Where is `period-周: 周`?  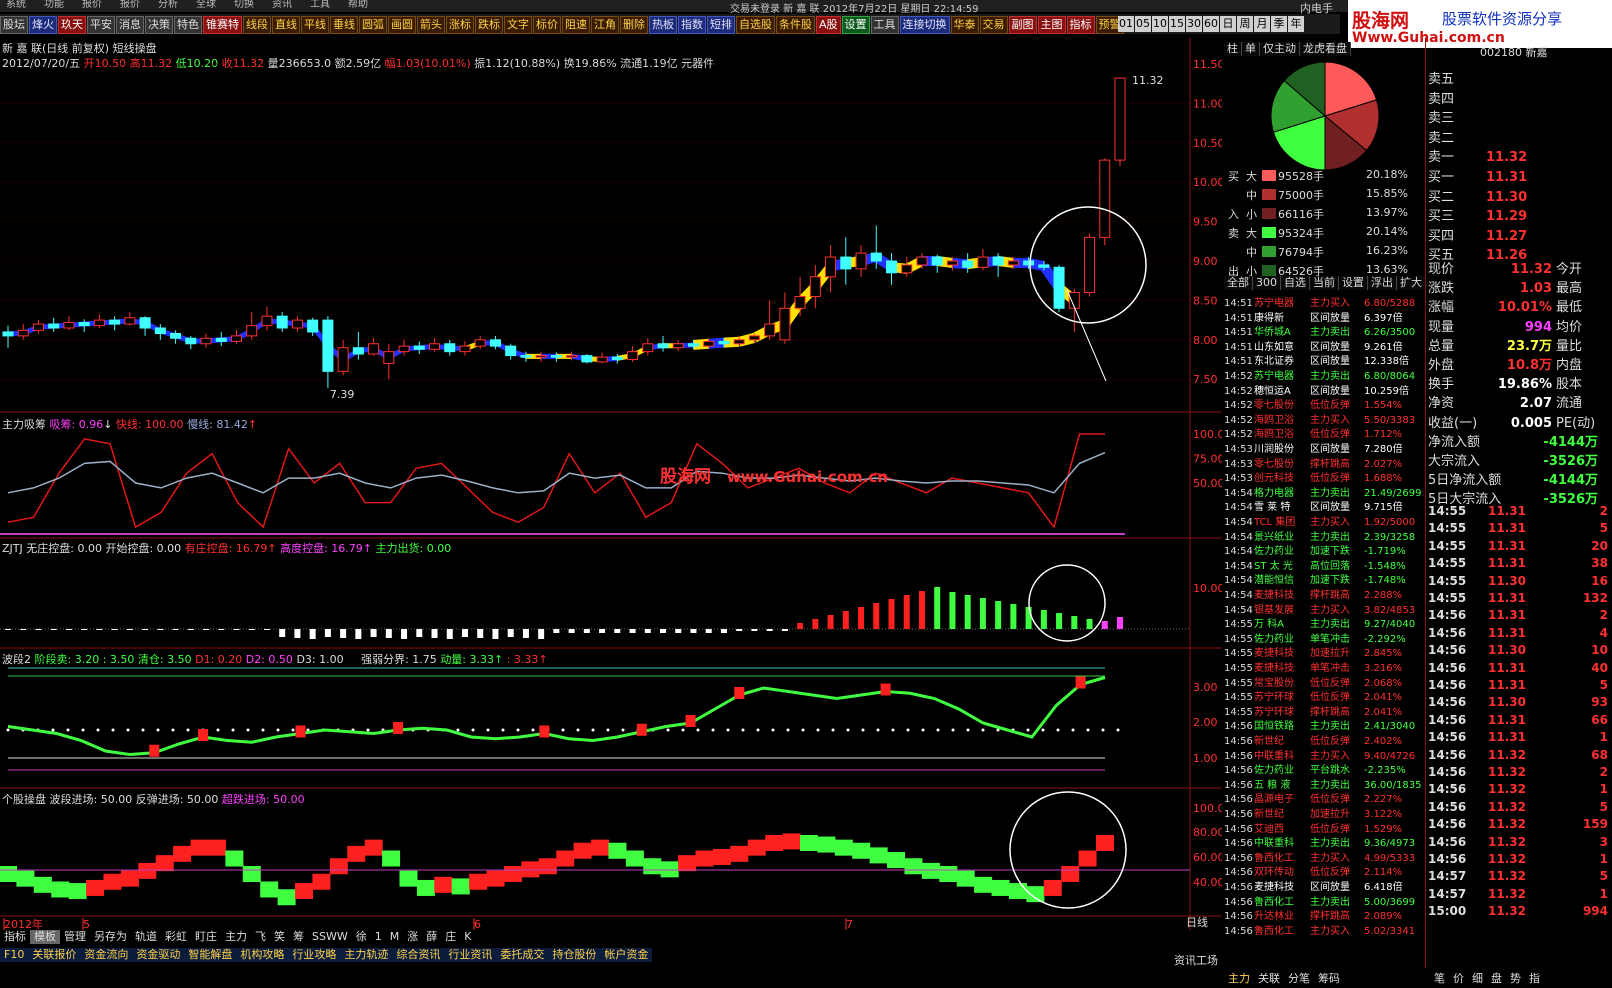 period-周: 周 is located at coordinates (1245, 24).